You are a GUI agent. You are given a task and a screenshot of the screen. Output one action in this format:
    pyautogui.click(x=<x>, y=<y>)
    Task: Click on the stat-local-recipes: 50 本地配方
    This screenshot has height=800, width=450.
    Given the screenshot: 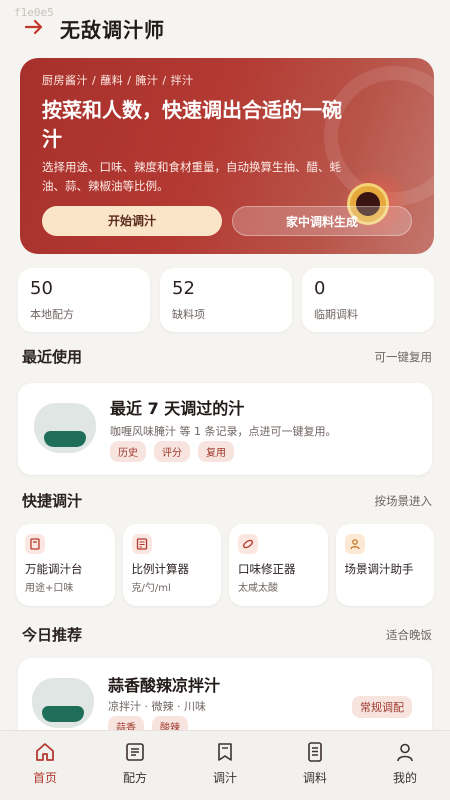 What is the action you would take?
    pyautogui.click(x=84, y=300)
    